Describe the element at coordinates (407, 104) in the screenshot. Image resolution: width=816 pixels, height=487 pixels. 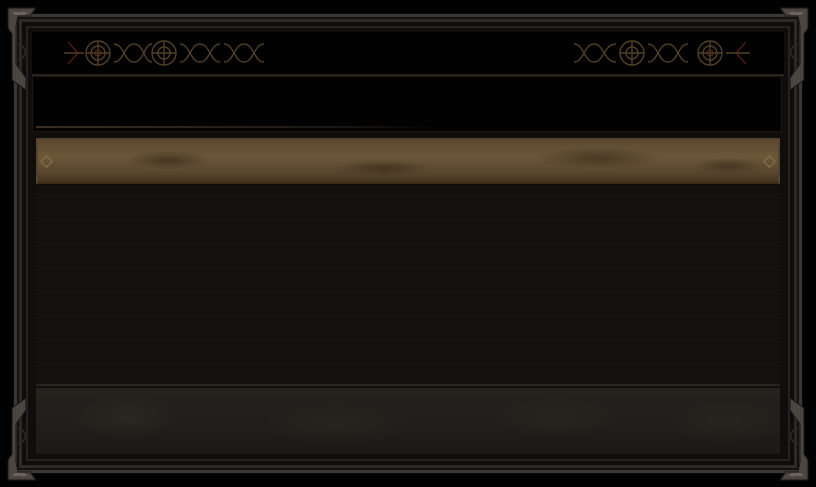
I see `panel-title-zone` at that location.